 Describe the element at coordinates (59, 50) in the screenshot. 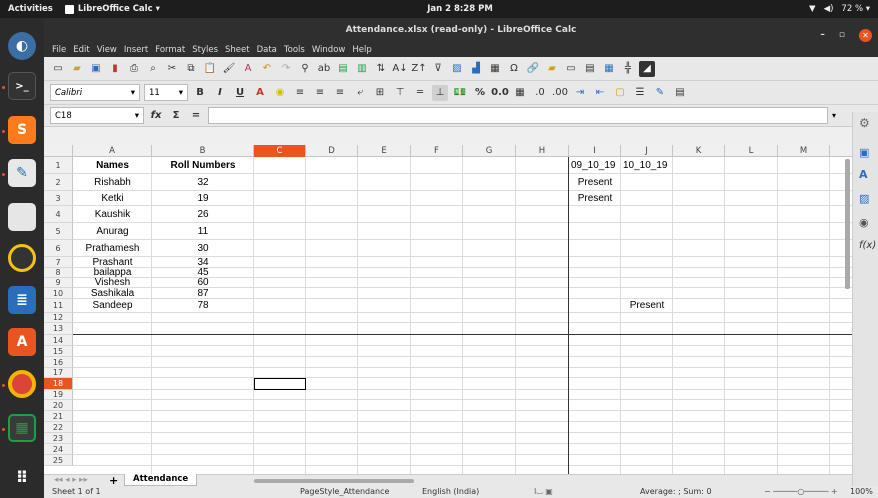

I see `menu-file: File` at that location.